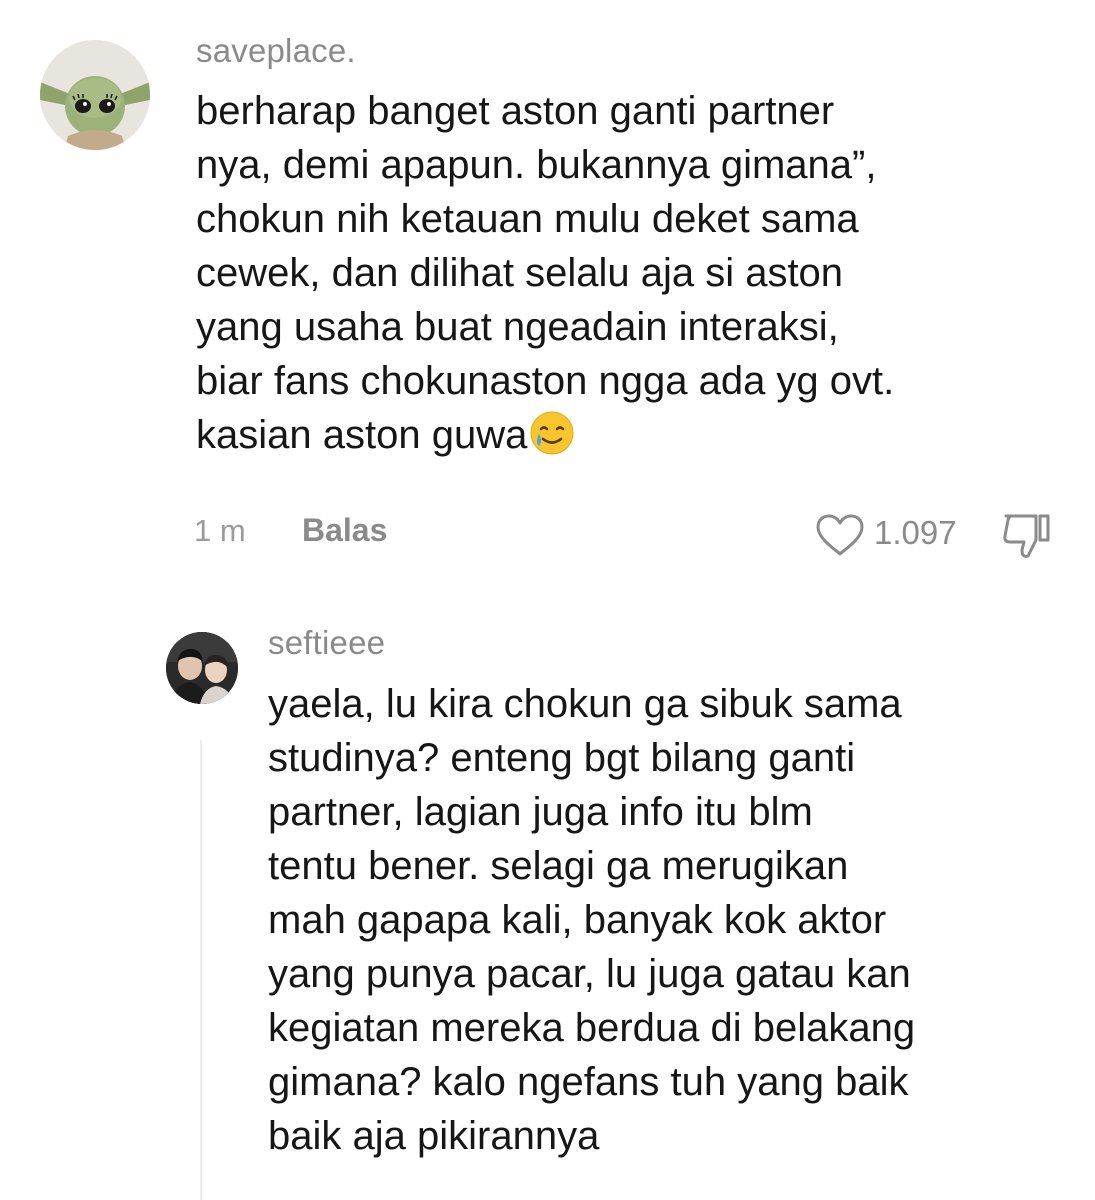 Image resolution: width=1095 pixels, height=1200 pixels. What do you see at coordinates (527, 219) in the screenshot?
I see `comment-line: chokun nih ketauan mulu deket sama` at bounding box center [527, 219].